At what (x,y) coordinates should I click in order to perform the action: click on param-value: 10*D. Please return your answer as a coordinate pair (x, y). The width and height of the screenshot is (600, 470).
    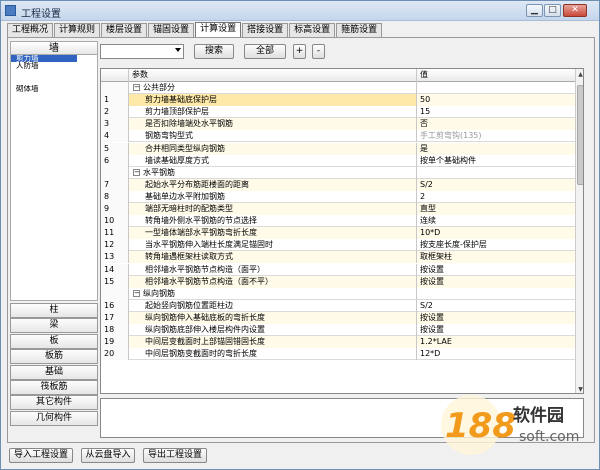
    Looking at the image, I should click on (496, 233).